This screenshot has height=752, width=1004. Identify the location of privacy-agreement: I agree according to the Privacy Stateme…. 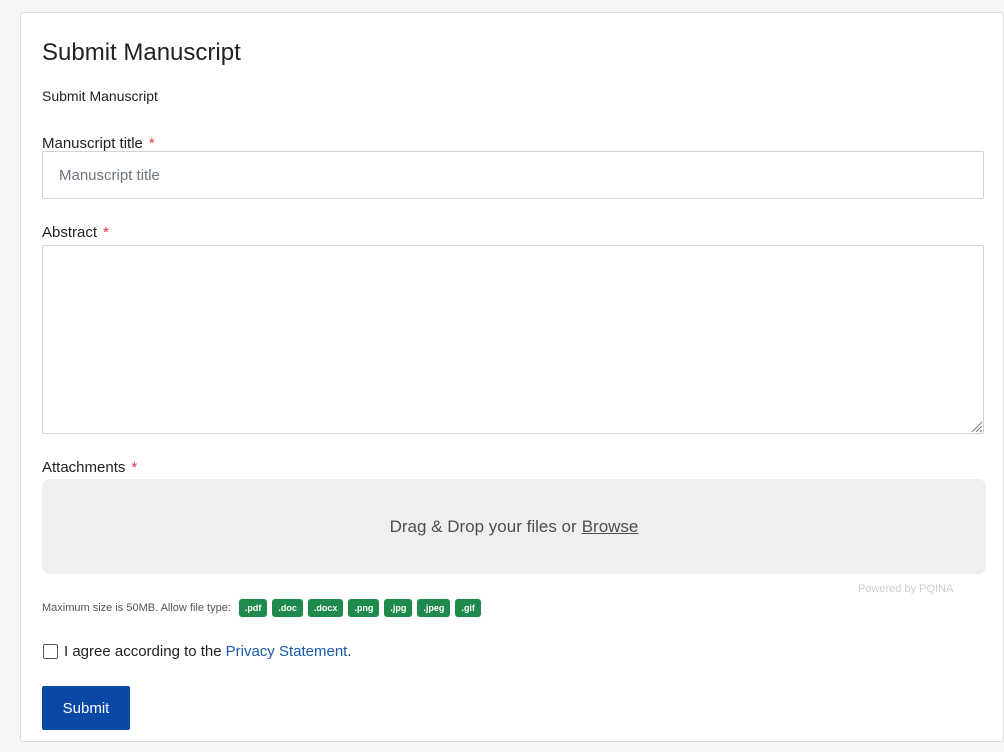
(197, 651).